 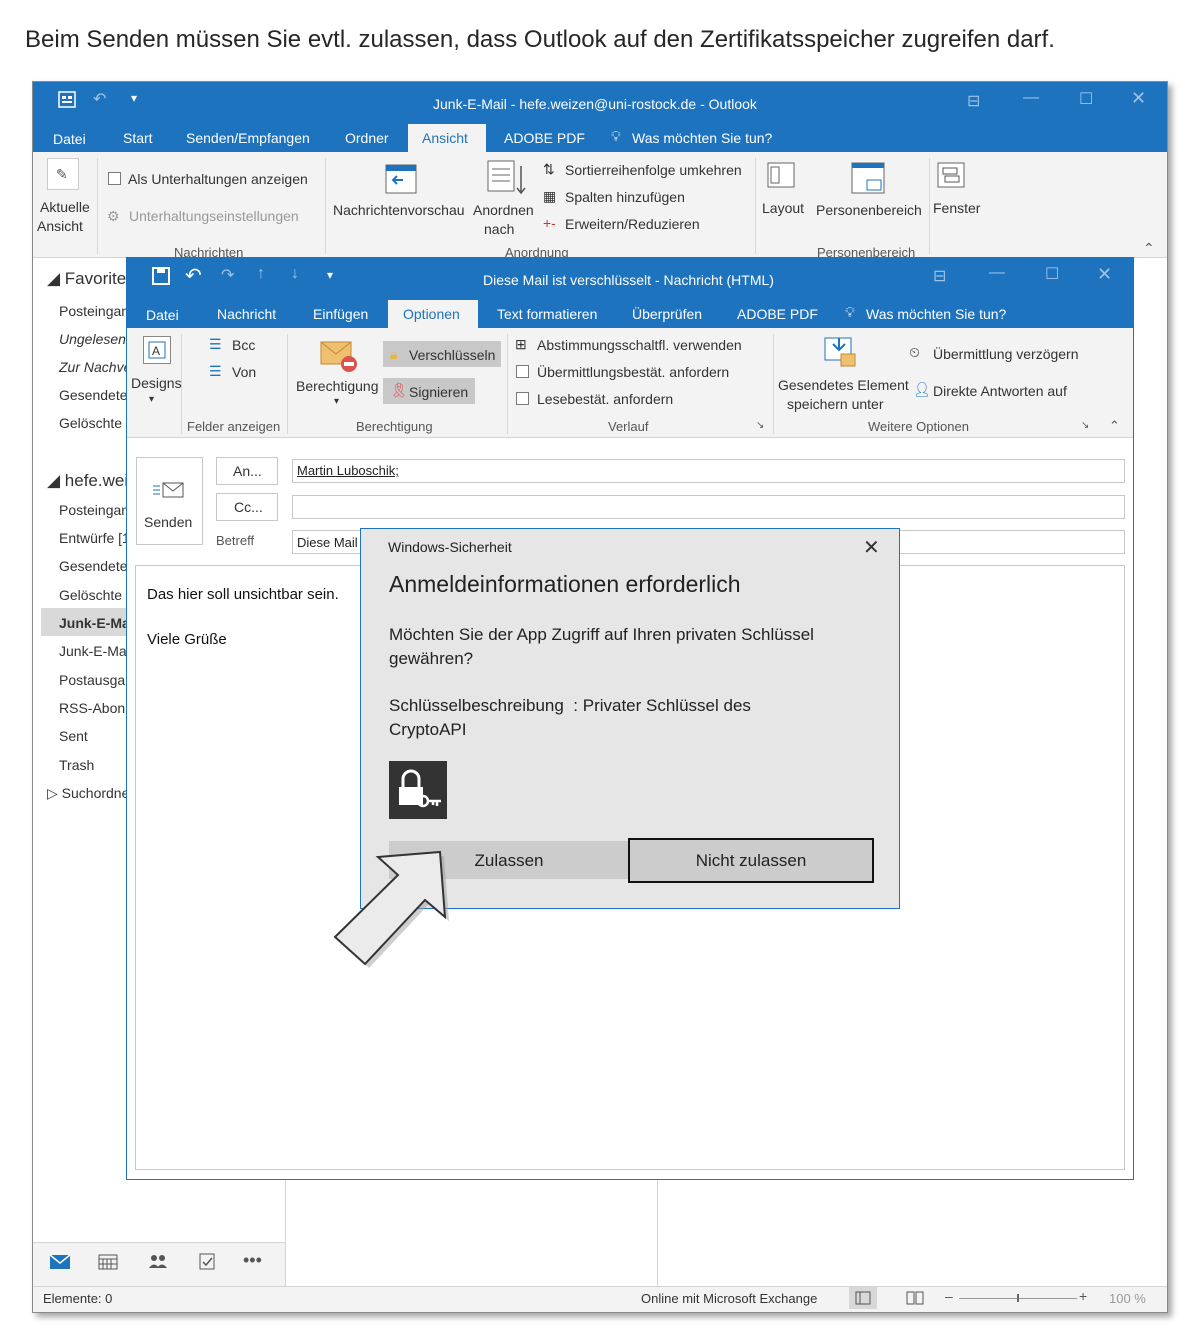 I want to click on calendar-icon, so click(x=108, y=1264).